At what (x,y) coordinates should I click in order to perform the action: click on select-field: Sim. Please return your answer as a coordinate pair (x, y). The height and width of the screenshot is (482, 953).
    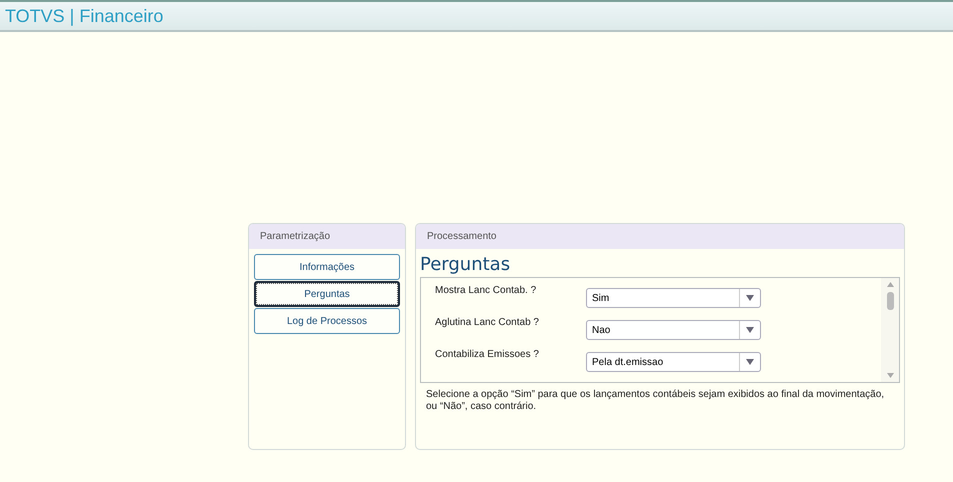
    Looking at the image, I should click on (673, 298).